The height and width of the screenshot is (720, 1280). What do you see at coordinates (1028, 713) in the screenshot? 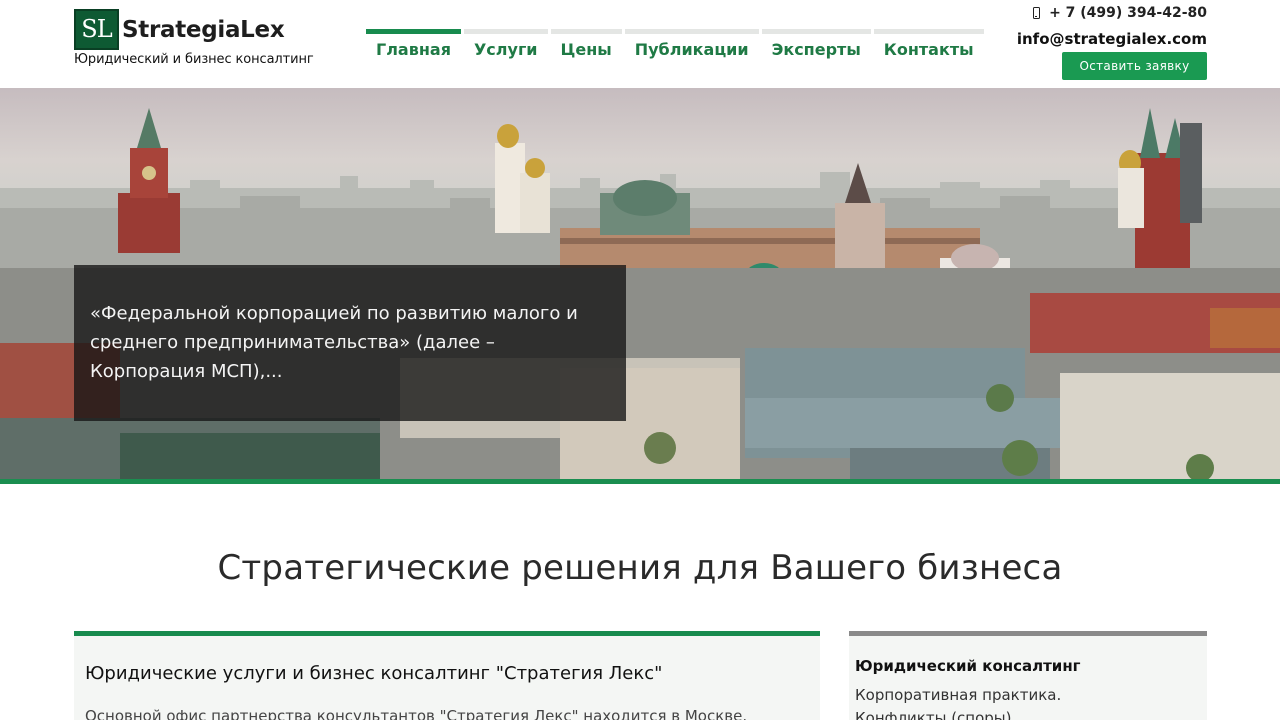
I see `services-list-item: Конфликты (споры).` at bounding box center [1028, 713].